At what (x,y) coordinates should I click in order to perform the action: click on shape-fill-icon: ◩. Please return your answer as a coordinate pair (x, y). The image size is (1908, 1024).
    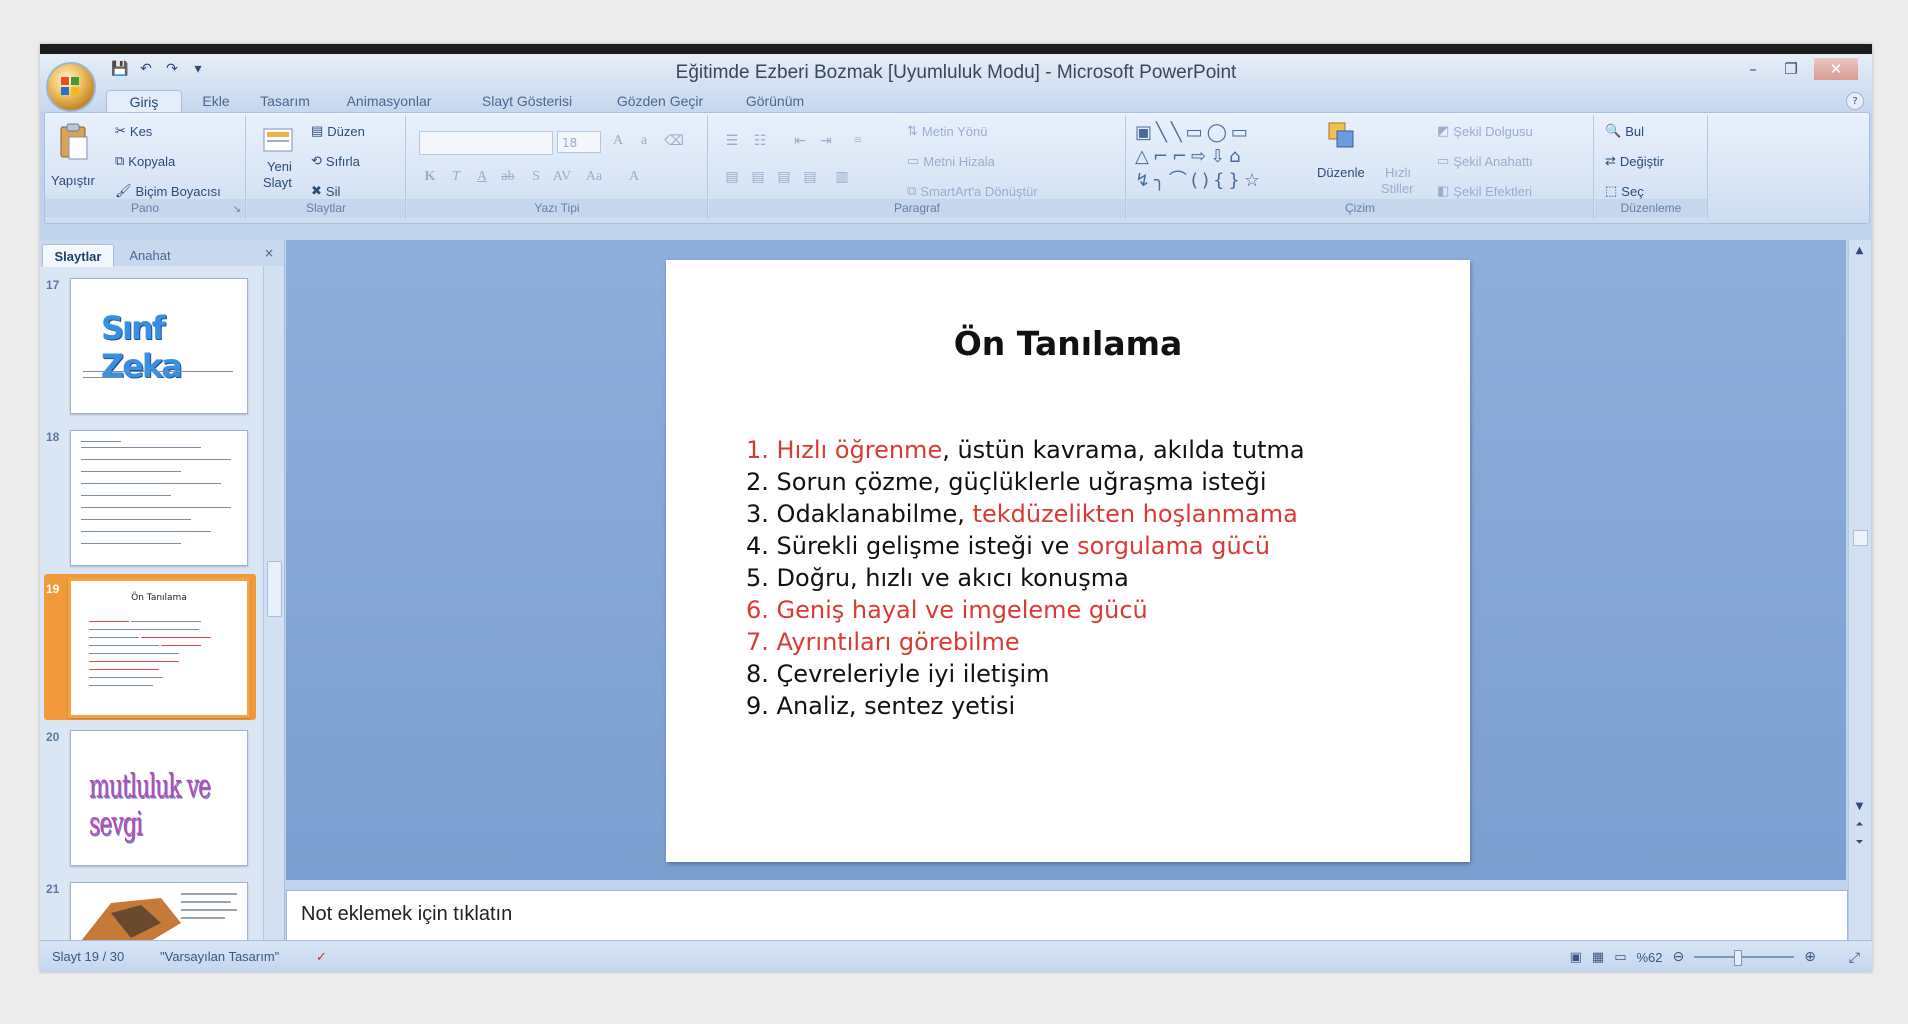
    Looking at the image, I should click on (1443, 130).